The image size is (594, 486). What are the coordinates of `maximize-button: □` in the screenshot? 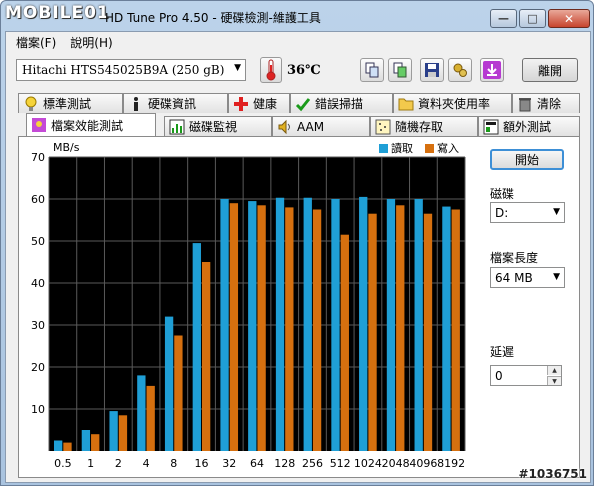 It's located at (532, 18).